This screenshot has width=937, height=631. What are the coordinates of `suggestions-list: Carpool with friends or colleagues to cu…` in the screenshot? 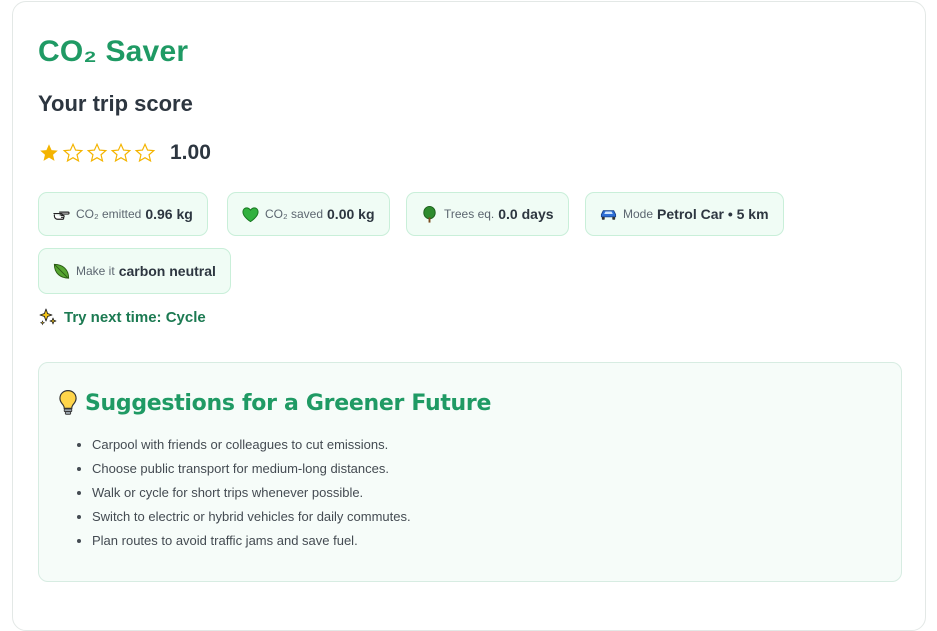 It's located at (242, 493).